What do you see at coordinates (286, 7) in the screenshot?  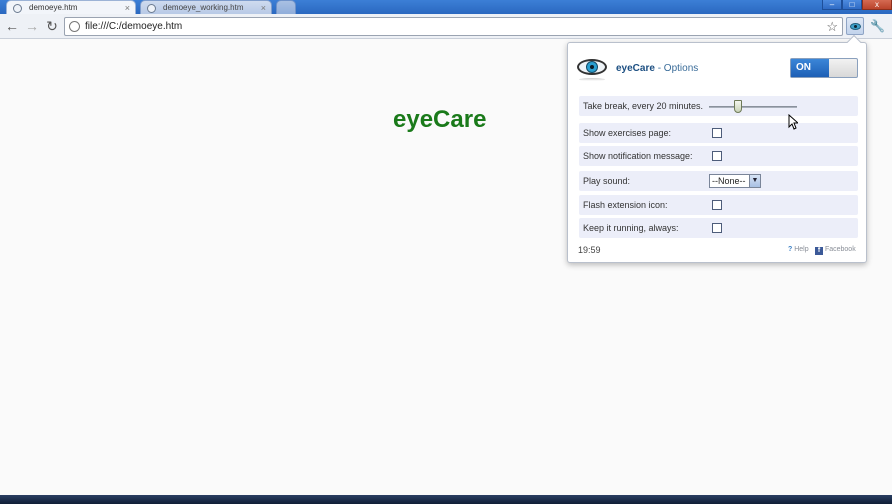 I see `new-tab-button` at bounding box center [286, 7].